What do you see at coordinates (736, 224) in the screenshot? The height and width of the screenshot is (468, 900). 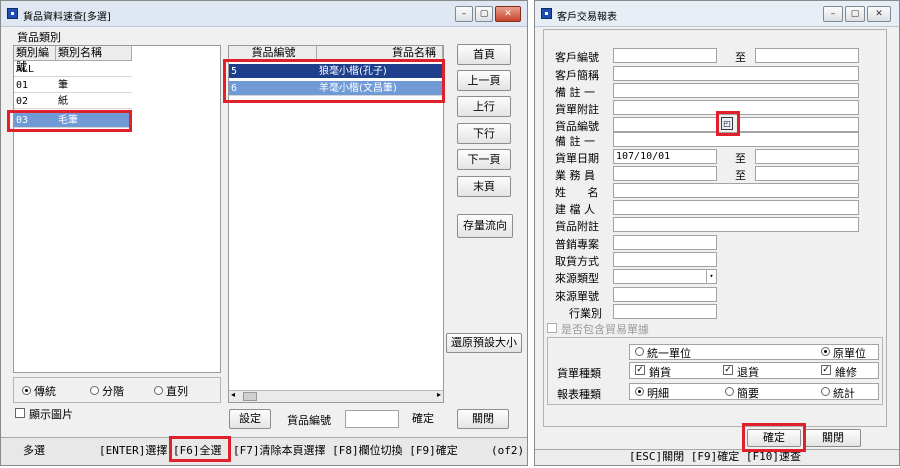 I see `product-note-input` at bounding box center [736, 224].